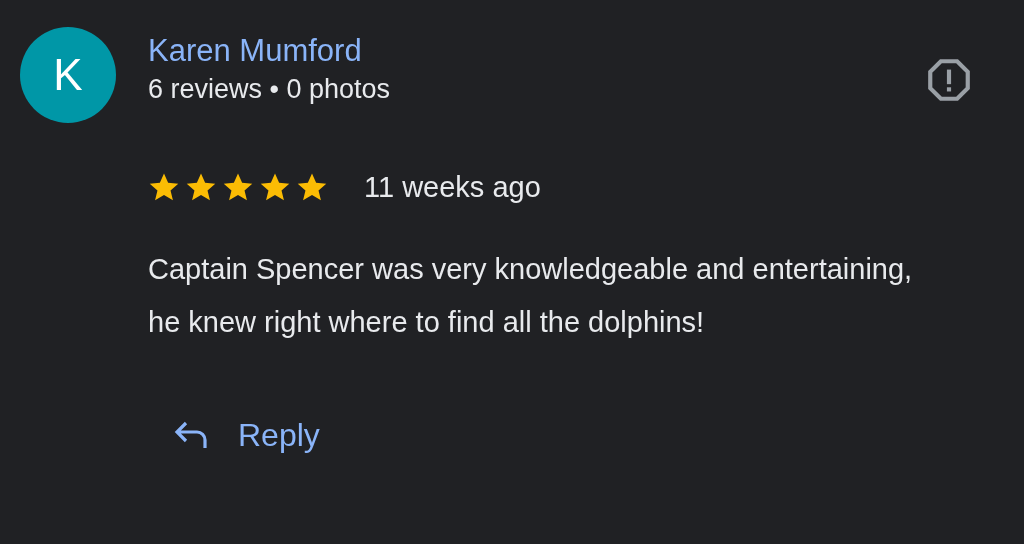 The height and width of the screenshot is (544, 1024). Describe the element at coordinates (269, 89) in the screenshot. I see `reviewer-stats: 6 reviews • 0 photos` at that location.